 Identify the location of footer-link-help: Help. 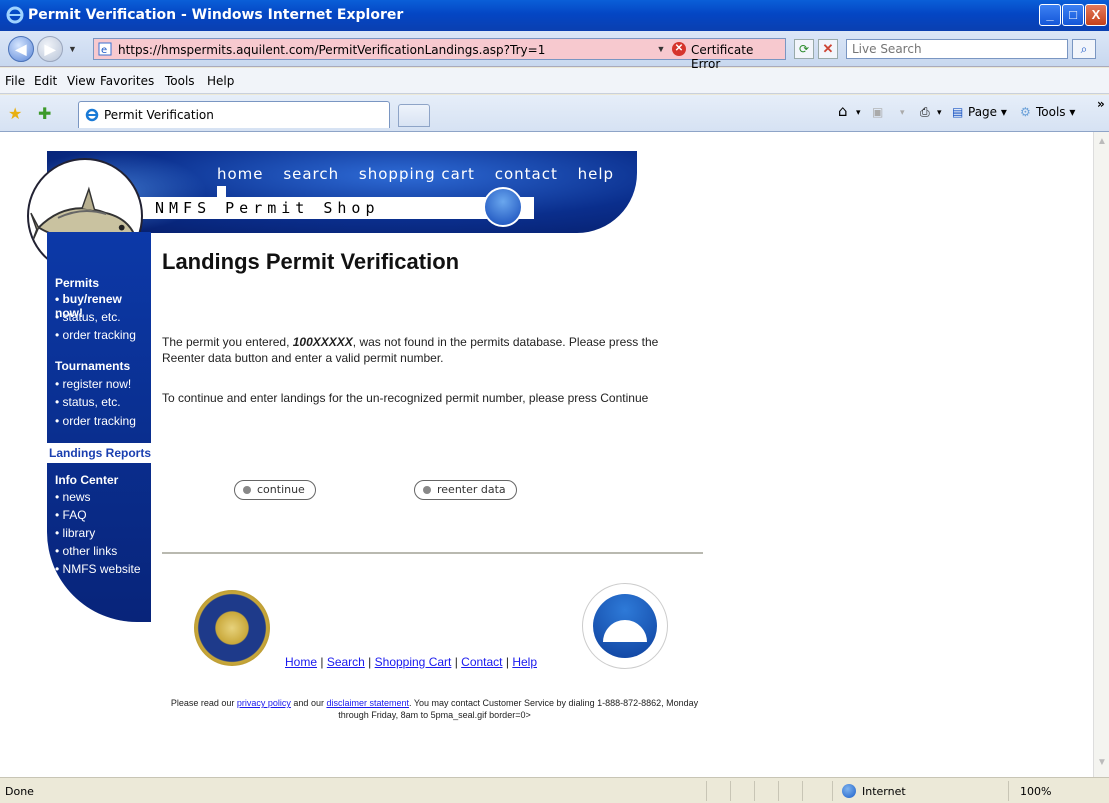
(524, 662).